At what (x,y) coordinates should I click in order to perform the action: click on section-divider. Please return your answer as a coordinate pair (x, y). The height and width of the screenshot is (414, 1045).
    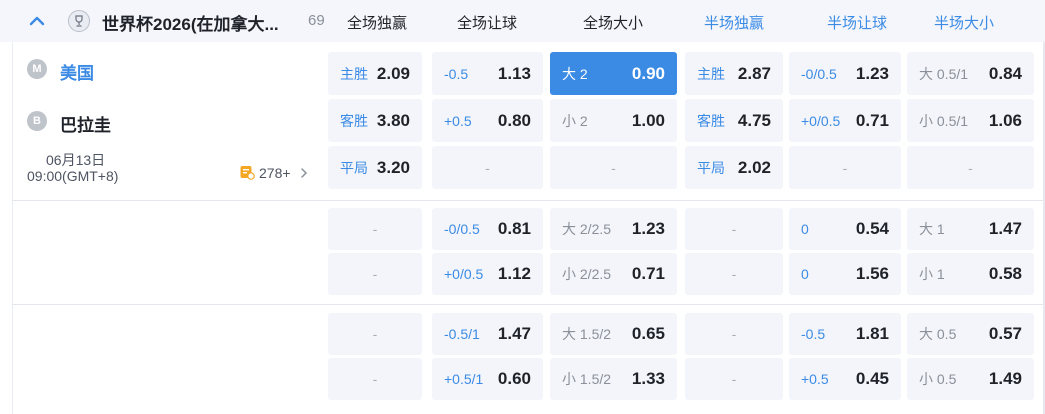
    Looking at the image, I should click on (527, 304).